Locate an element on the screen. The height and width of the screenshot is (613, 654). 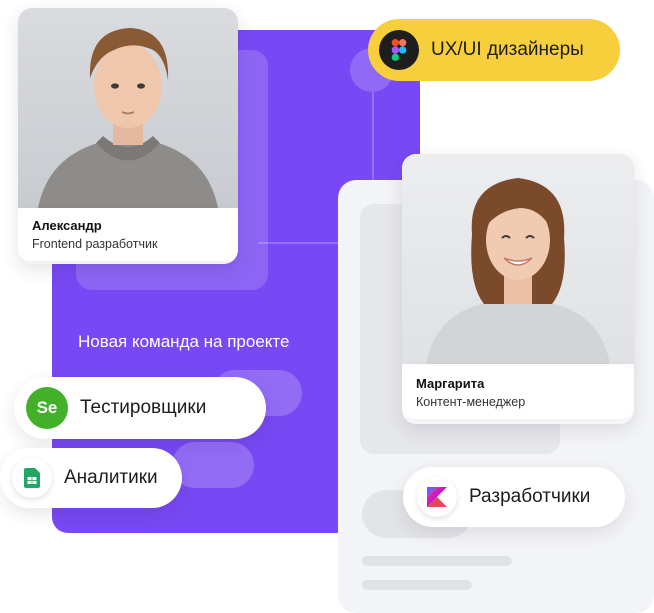
person-name: Александр is located at coordinates (67, 225).